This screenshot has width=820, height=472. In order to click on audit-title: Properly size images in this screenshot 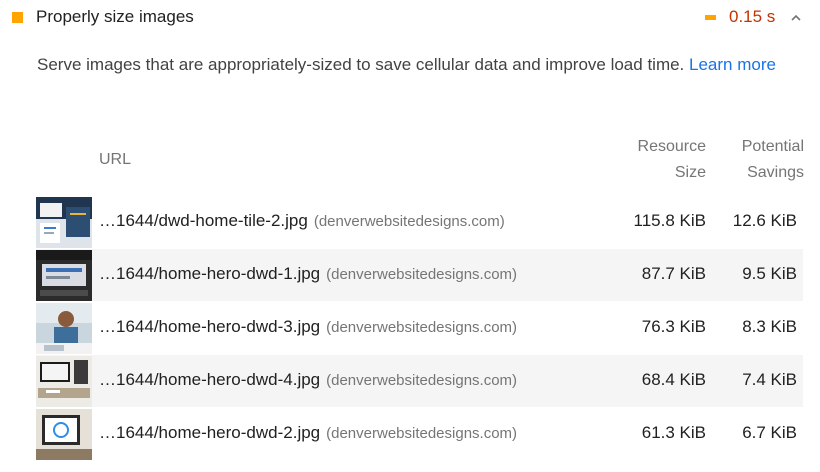, I will do `click(115, 16)`.